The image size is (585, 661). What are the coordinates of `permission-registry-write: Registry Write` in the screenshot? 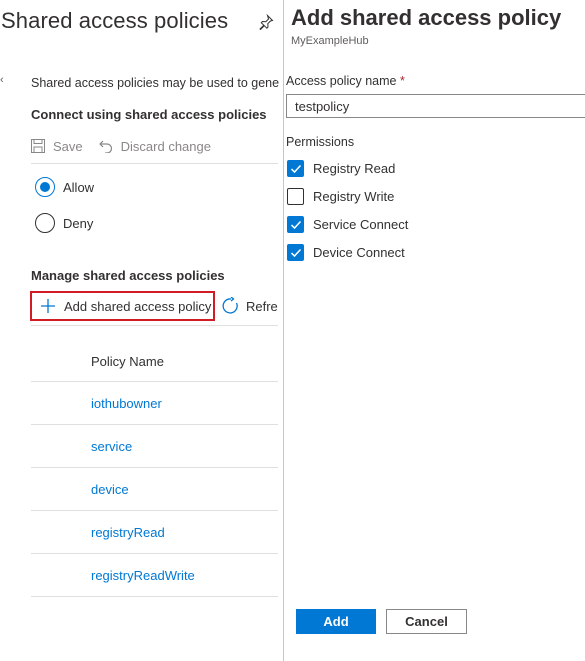 It's located at (340, 196).